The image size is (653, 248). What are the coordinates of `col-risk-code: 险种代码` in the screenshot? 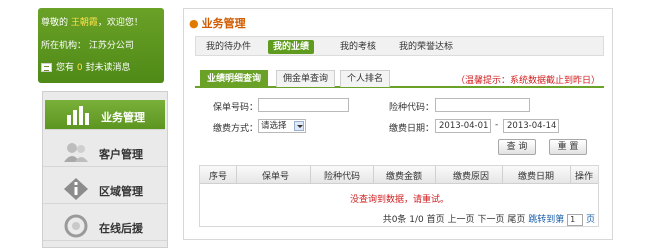 It's located at (342, 177).